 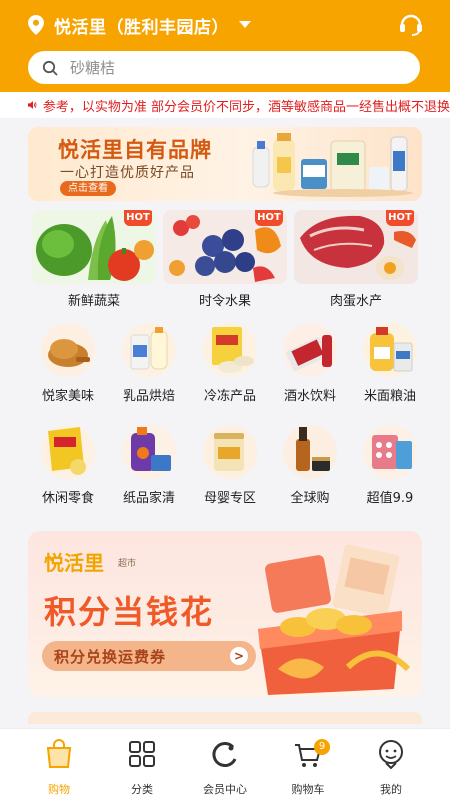 I want to click on formula-can-icon, so click(x=230, y=452).